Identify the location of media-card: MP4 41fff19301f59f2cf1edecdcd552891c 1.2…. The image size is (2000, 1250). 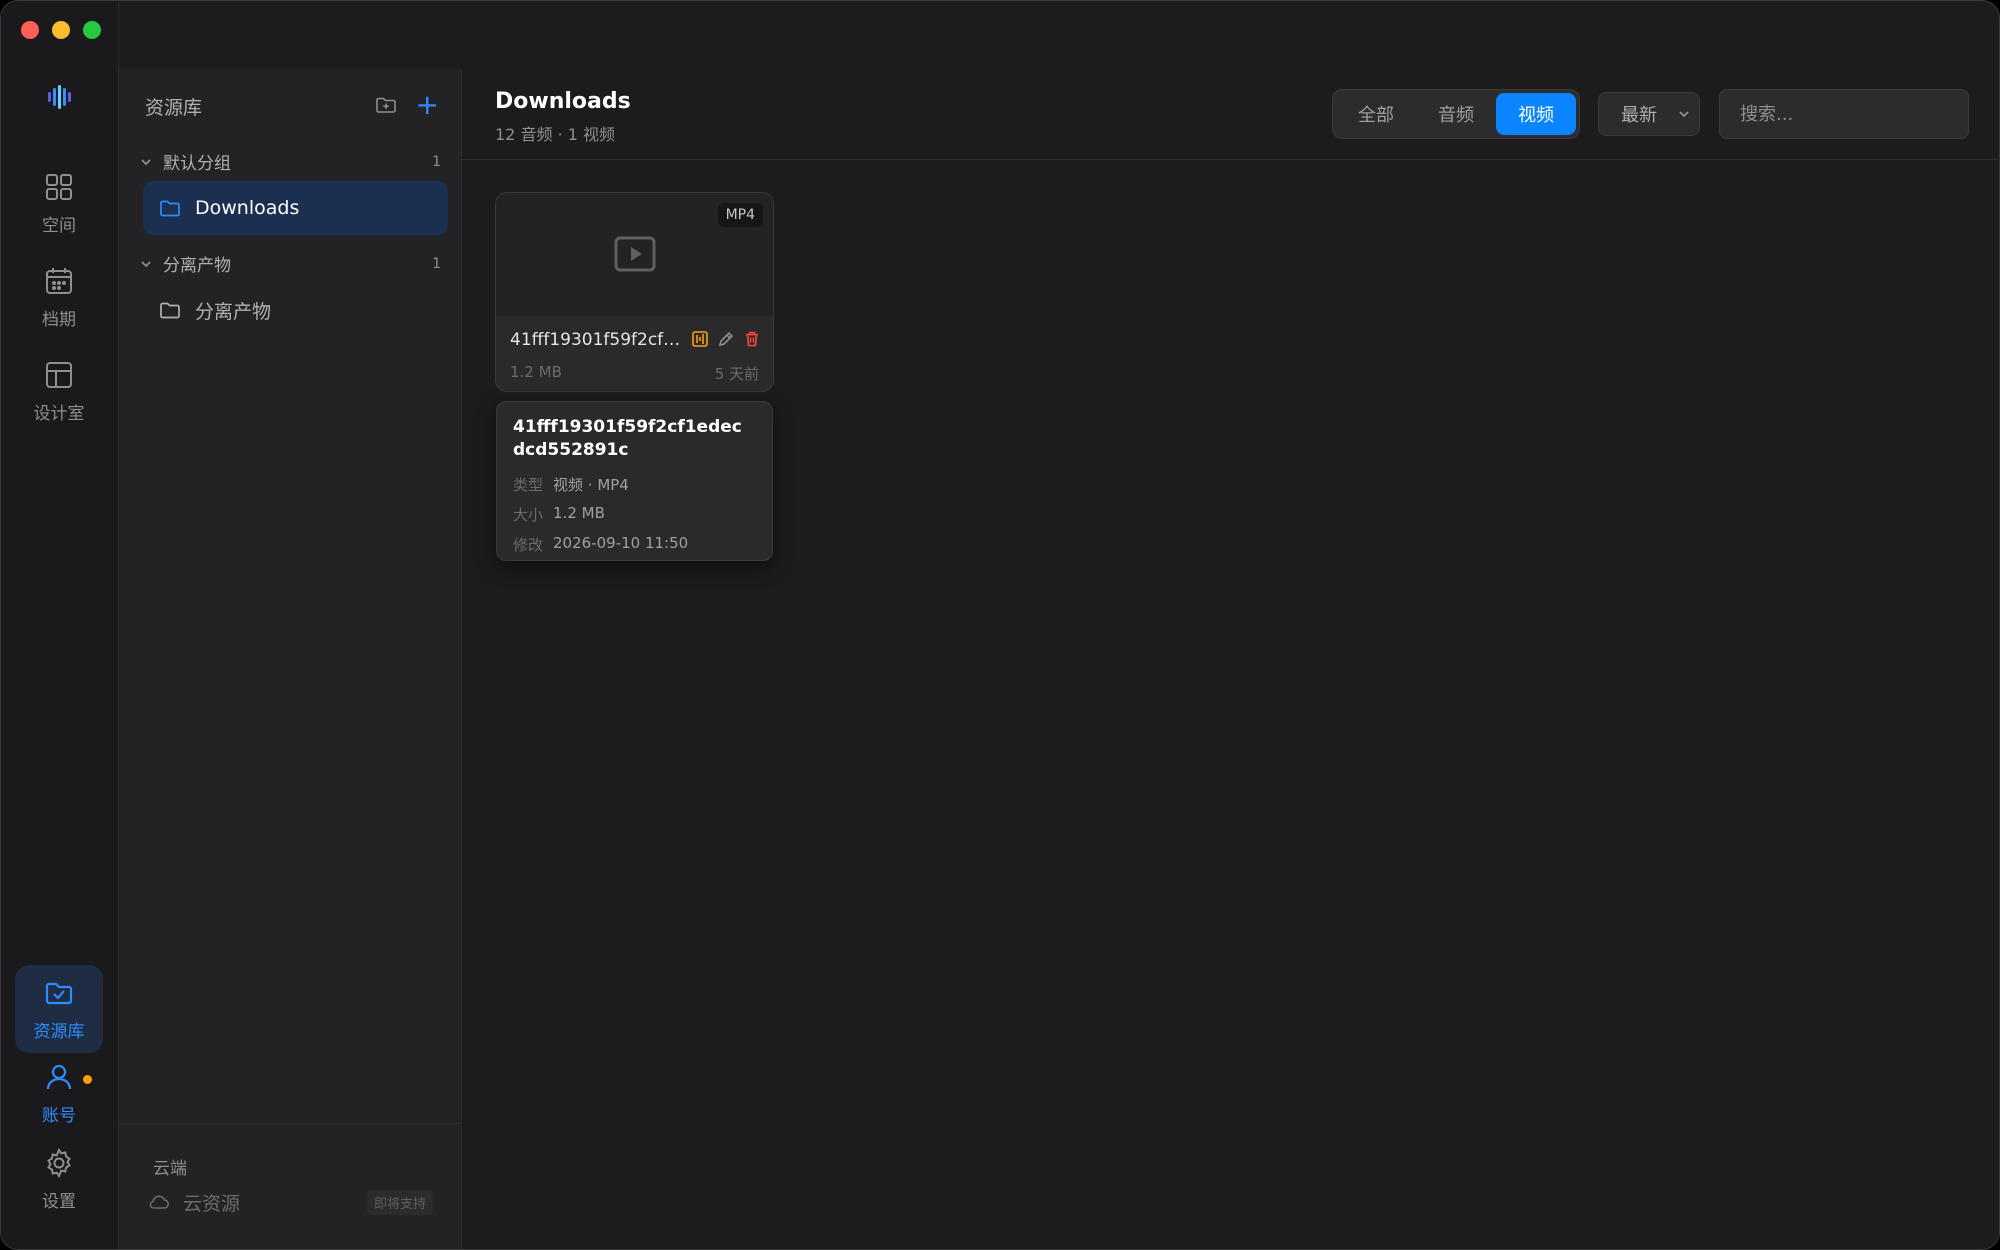
(634, 292).